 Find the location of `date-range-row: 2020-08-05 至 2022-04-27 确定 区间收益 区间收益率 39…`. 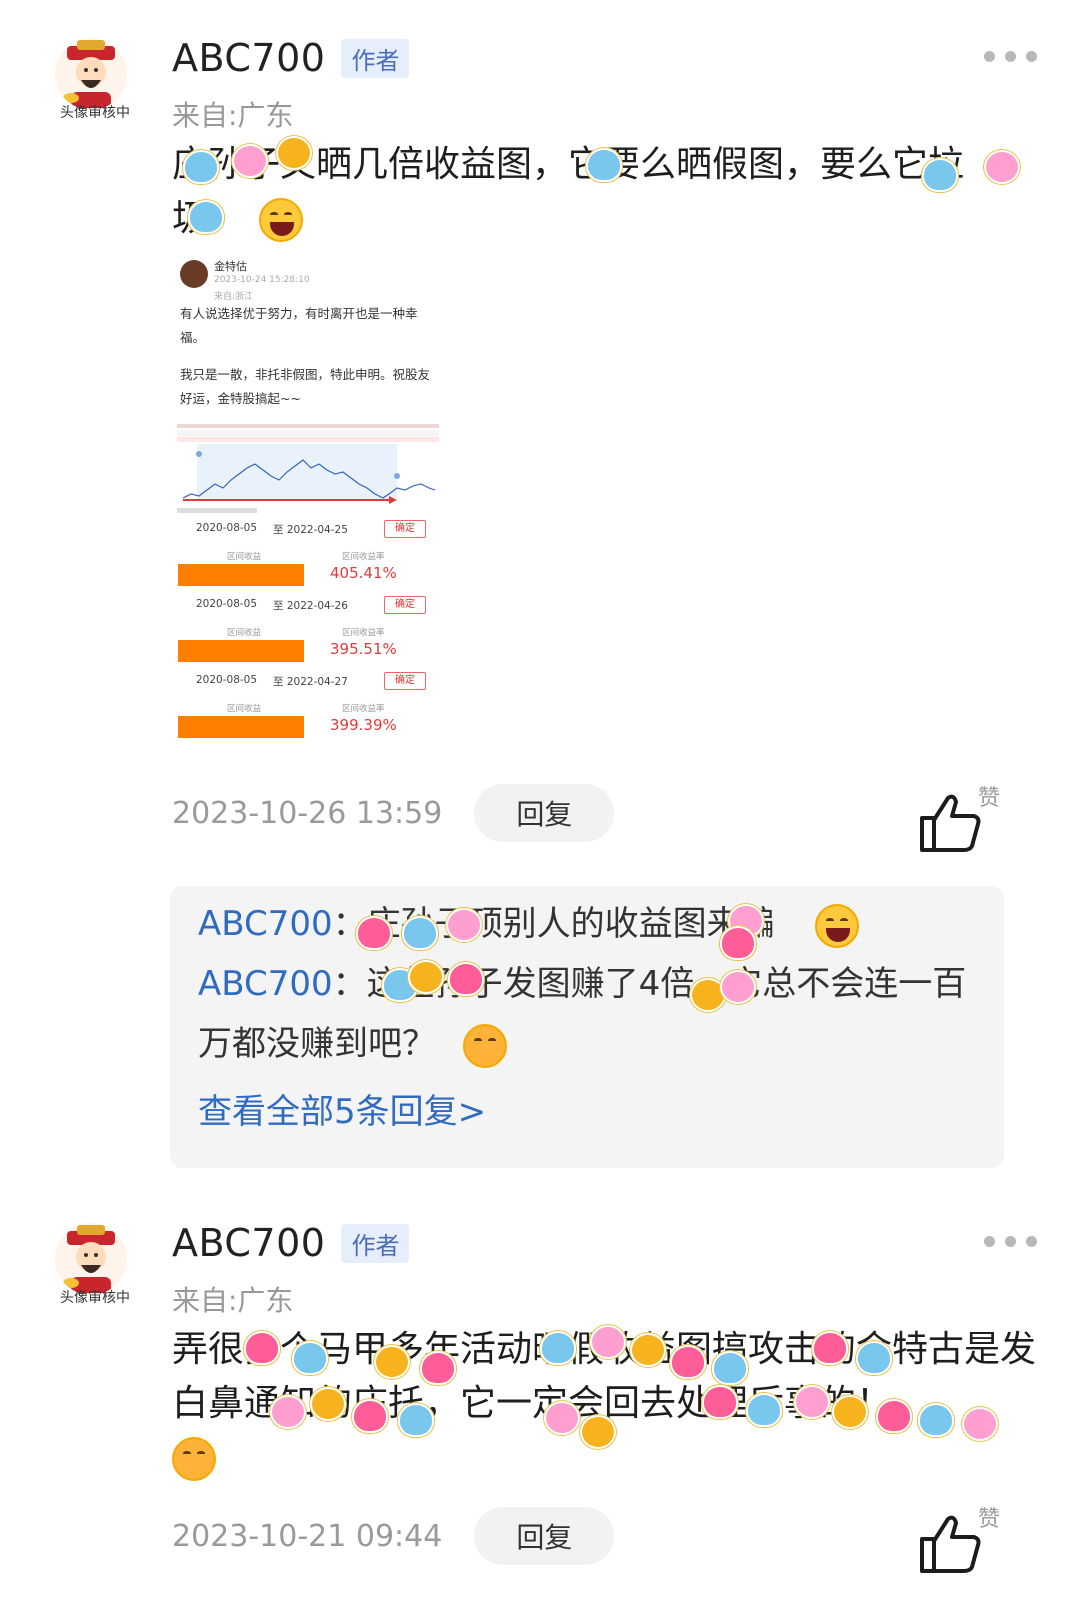

date-range-row: 2020-08-05 至 2022-04-27 确定 区间收益 区间收益率 39… is located at coordinates (308, 705).